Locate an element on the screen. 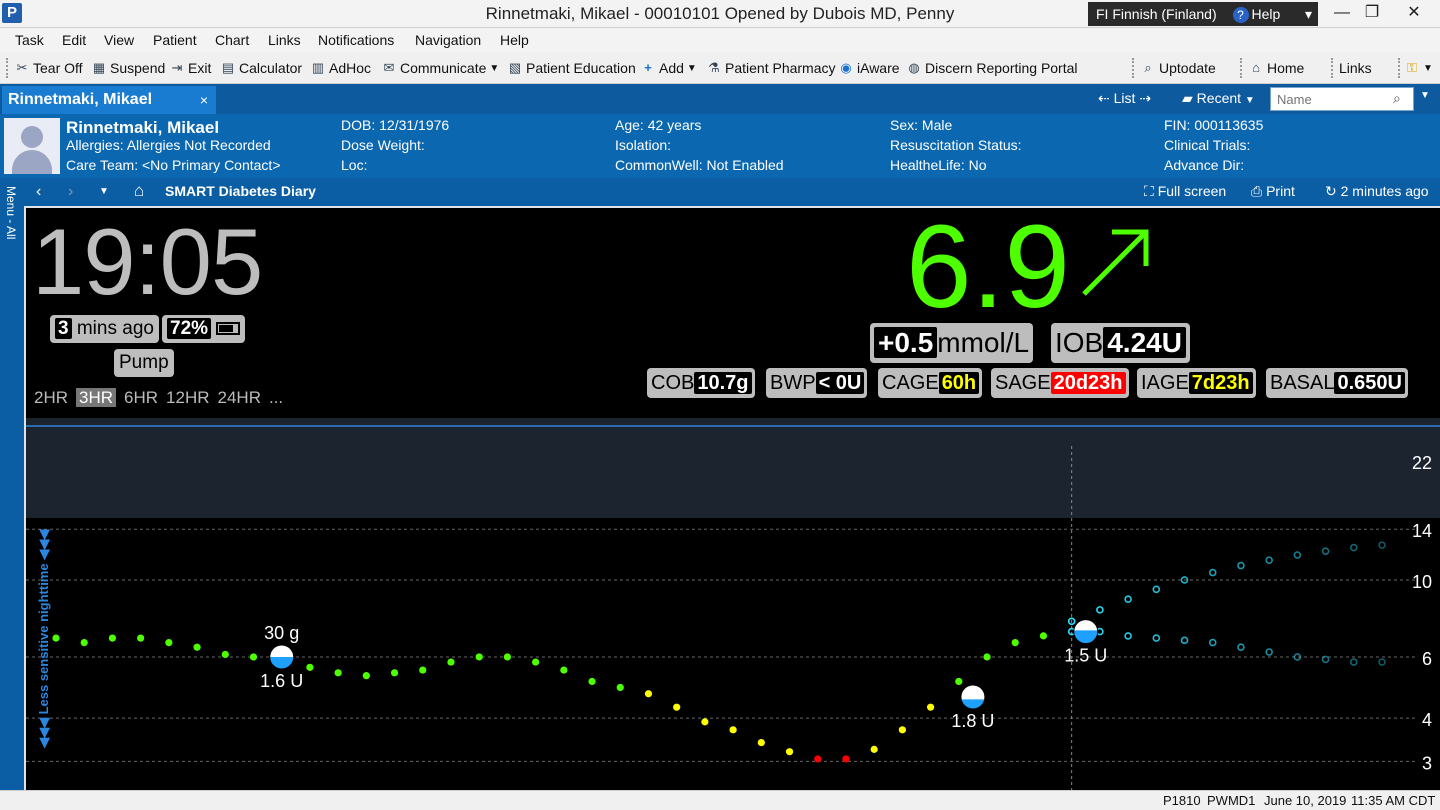  clinical-trials: Clinical Trials: is located at coordinates (1207, 145).